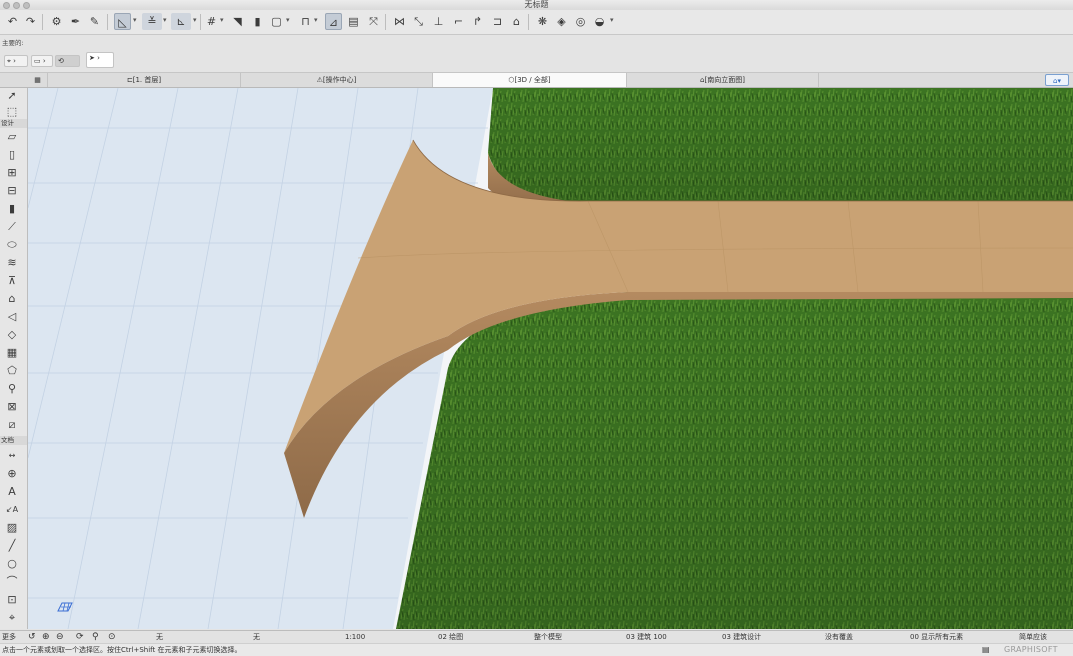 The height and width of the screenshot is (656, 1073). What do you see at coordinates (333, 21) in the screenshot?
I see `trace-reference-icon: ⊿` at bounding box center [333, 21].